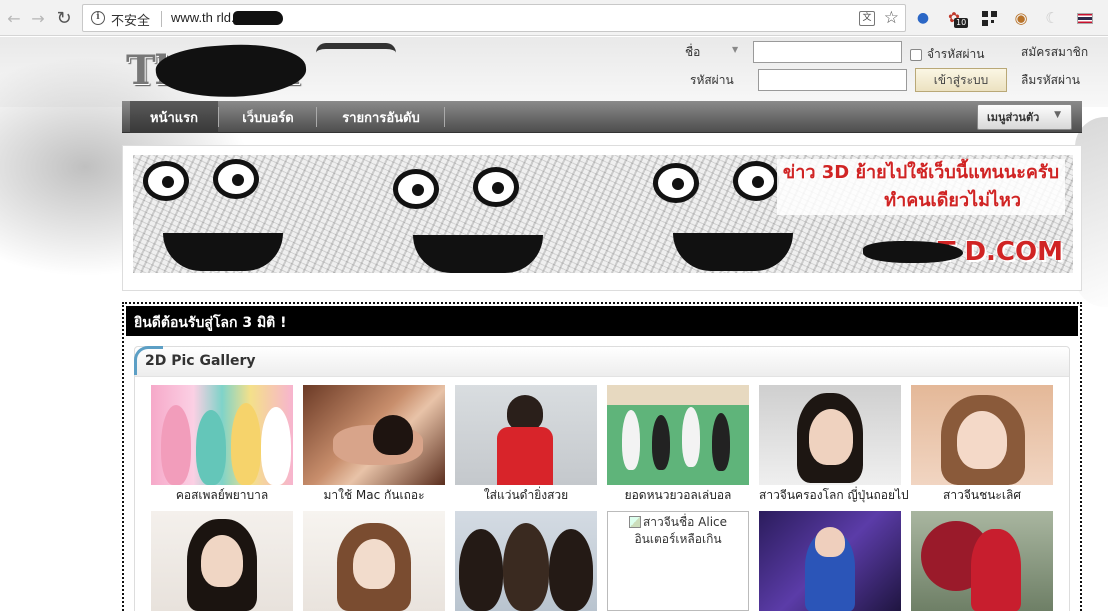 Image resolution: width=1108 pixels, height=611 pixels. What do you see at coordinates (494, 18) in the screenshot?
I see `address-bar: i 不安全 www.th rld.com 文 ☆` at bounding box center [494, 18].